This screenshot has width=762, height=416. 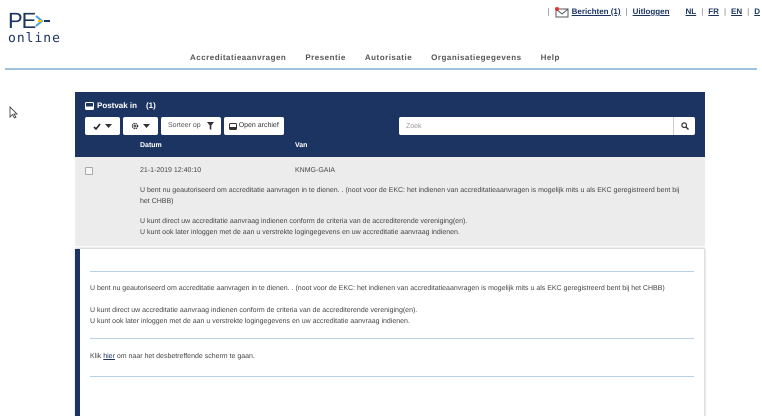 What do you see at coordinates (757, 12) in the screenshot?
I see `header-link: D` at bounding box center [757, 12].